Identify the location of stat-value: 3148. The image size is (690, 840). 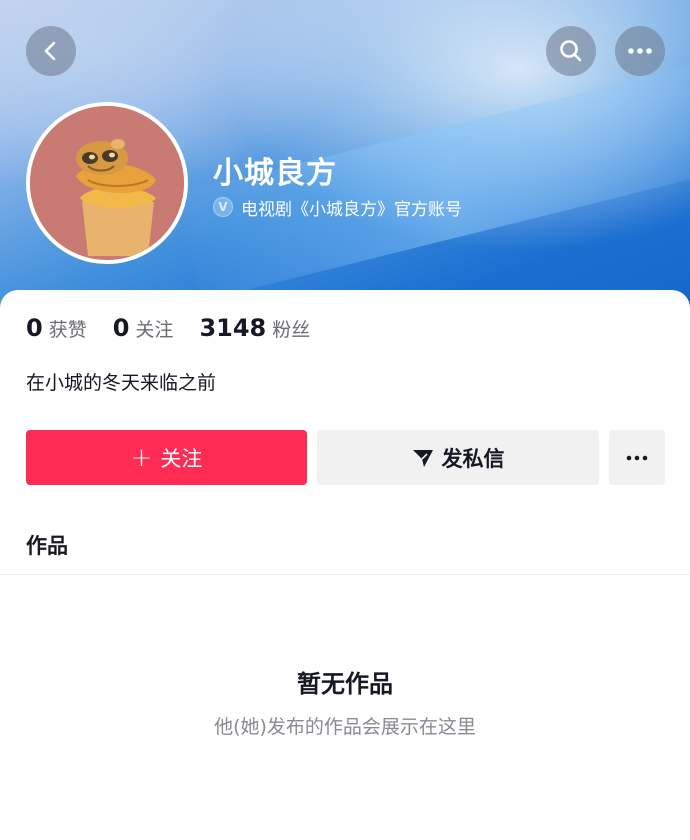
(233, 328).